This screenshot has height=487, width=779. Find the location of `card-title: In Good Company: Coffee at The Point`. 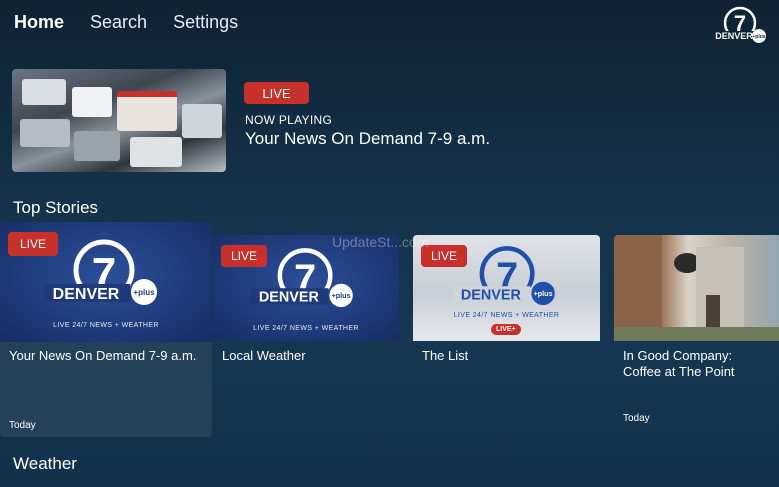

card-title: In Good Company: Coffee at The Point is located at coordinates (679, 363).